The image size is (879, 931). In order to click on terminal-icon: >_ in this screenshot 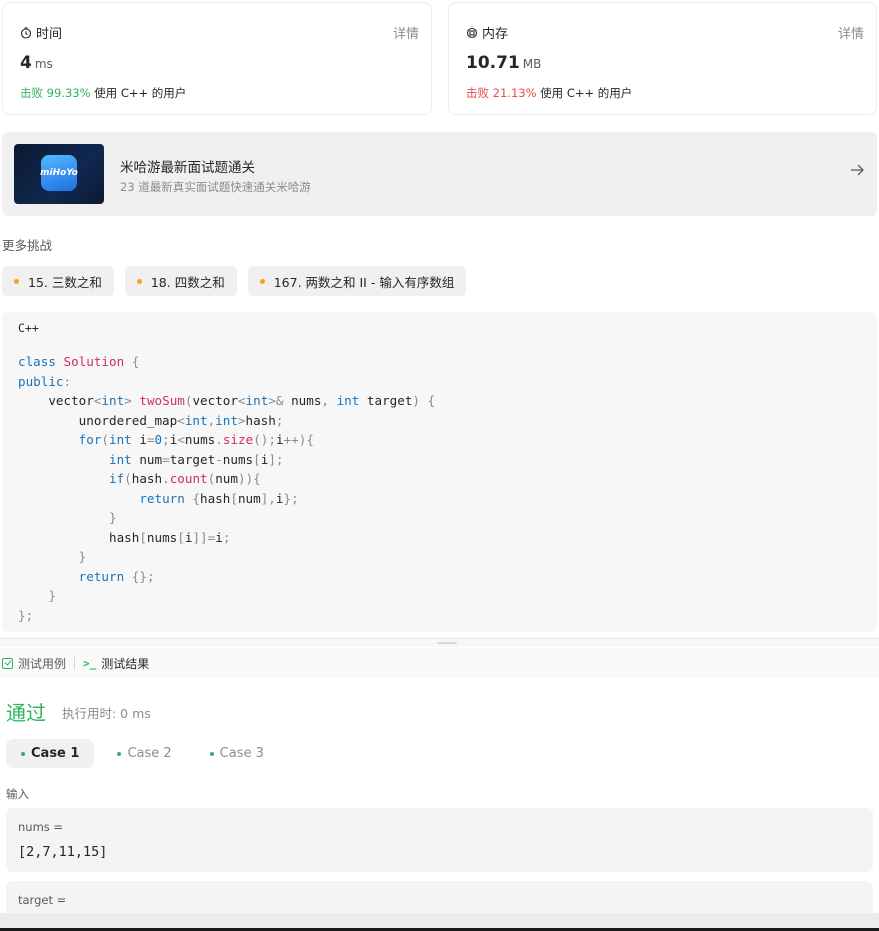, I will do `click(90, 663)`.